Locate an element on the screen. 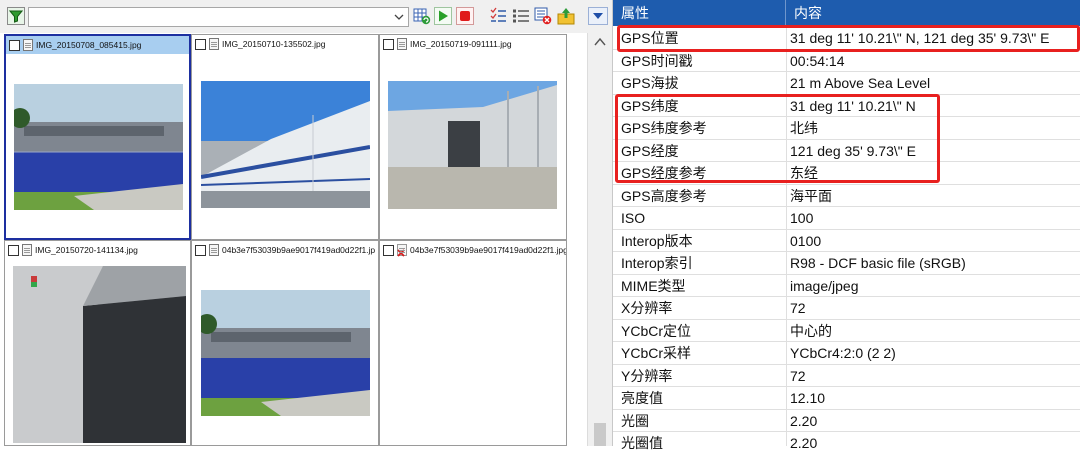 The width and height of the screenshot is (1080, 454). stop-button is located at coordinates (465, 16).